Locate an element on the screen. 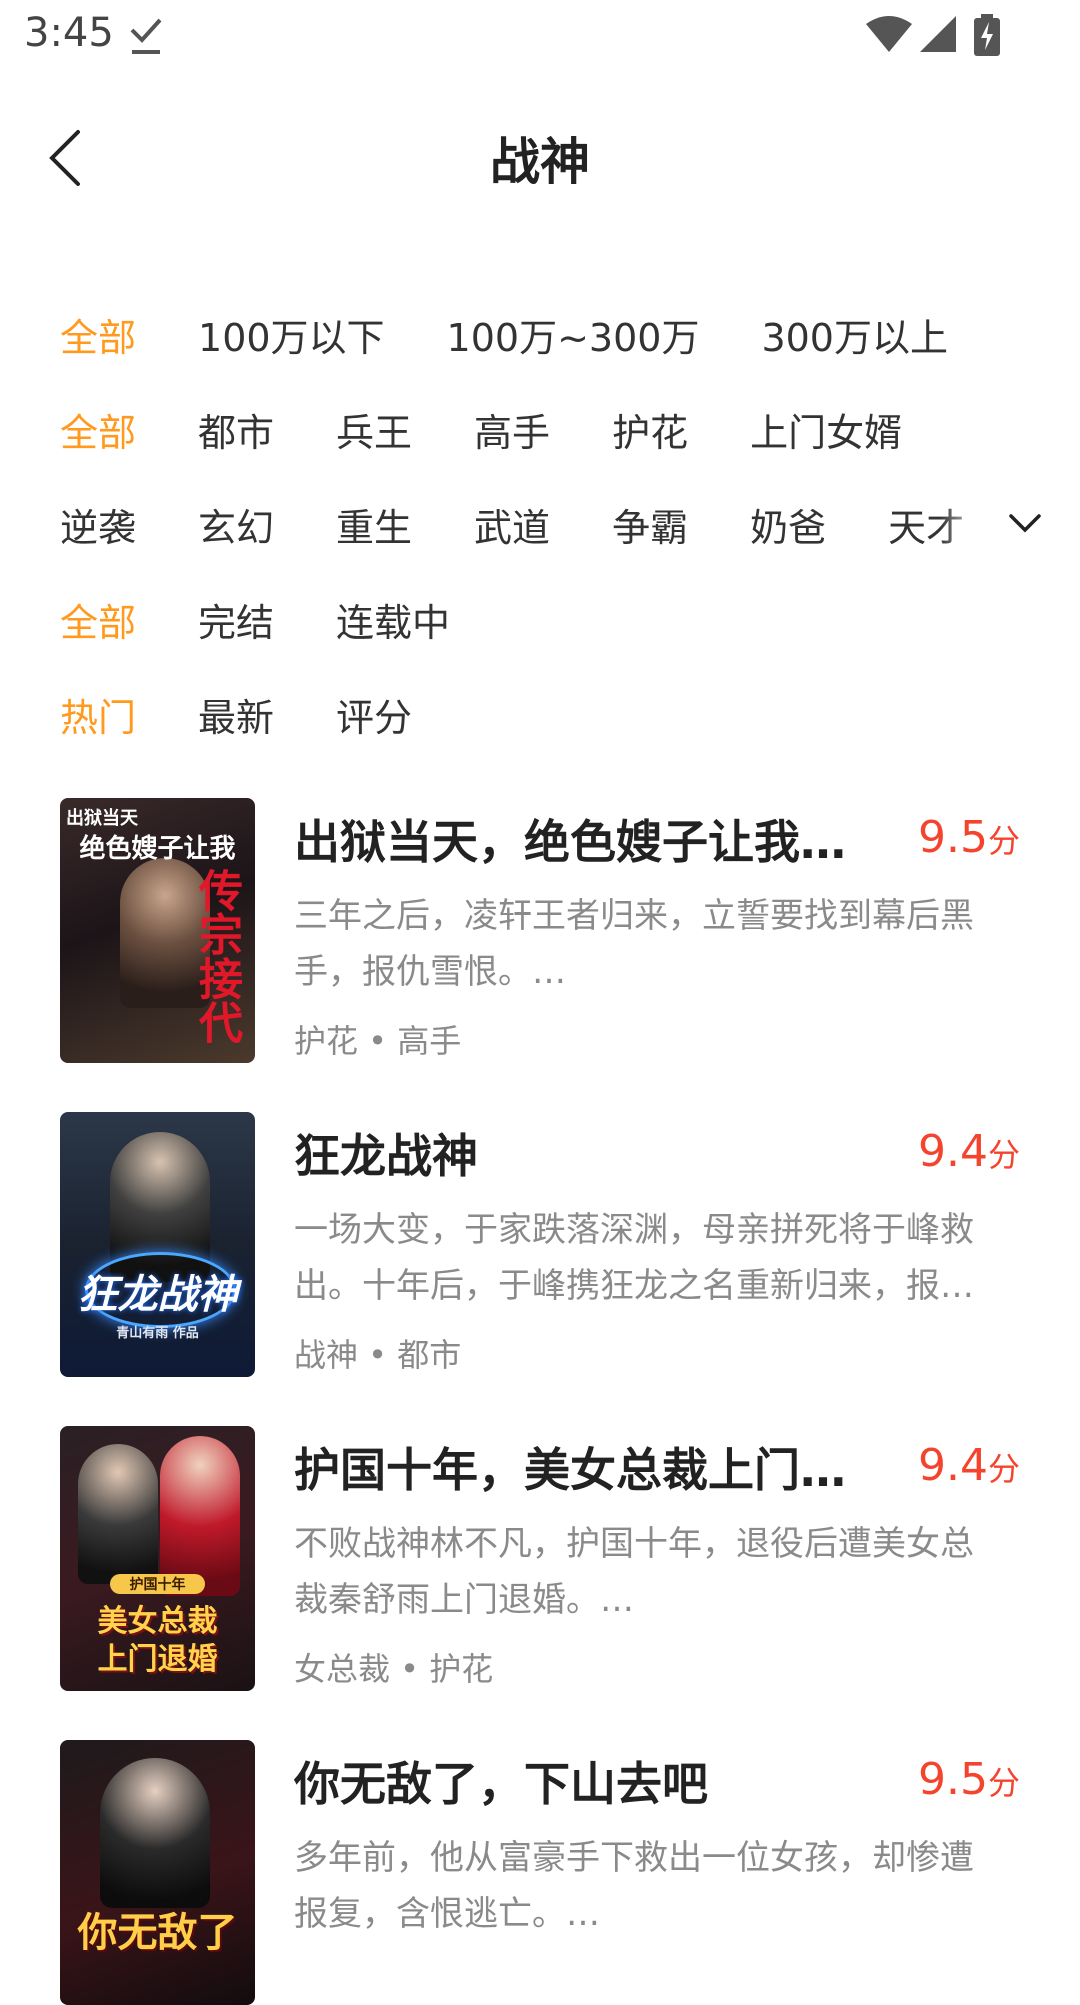 This screenshot has height=2005, width=1080. desc-line: 不败战神林不凡，护国十年，退役后遭美女总 is located at coordinates (634, 1544).